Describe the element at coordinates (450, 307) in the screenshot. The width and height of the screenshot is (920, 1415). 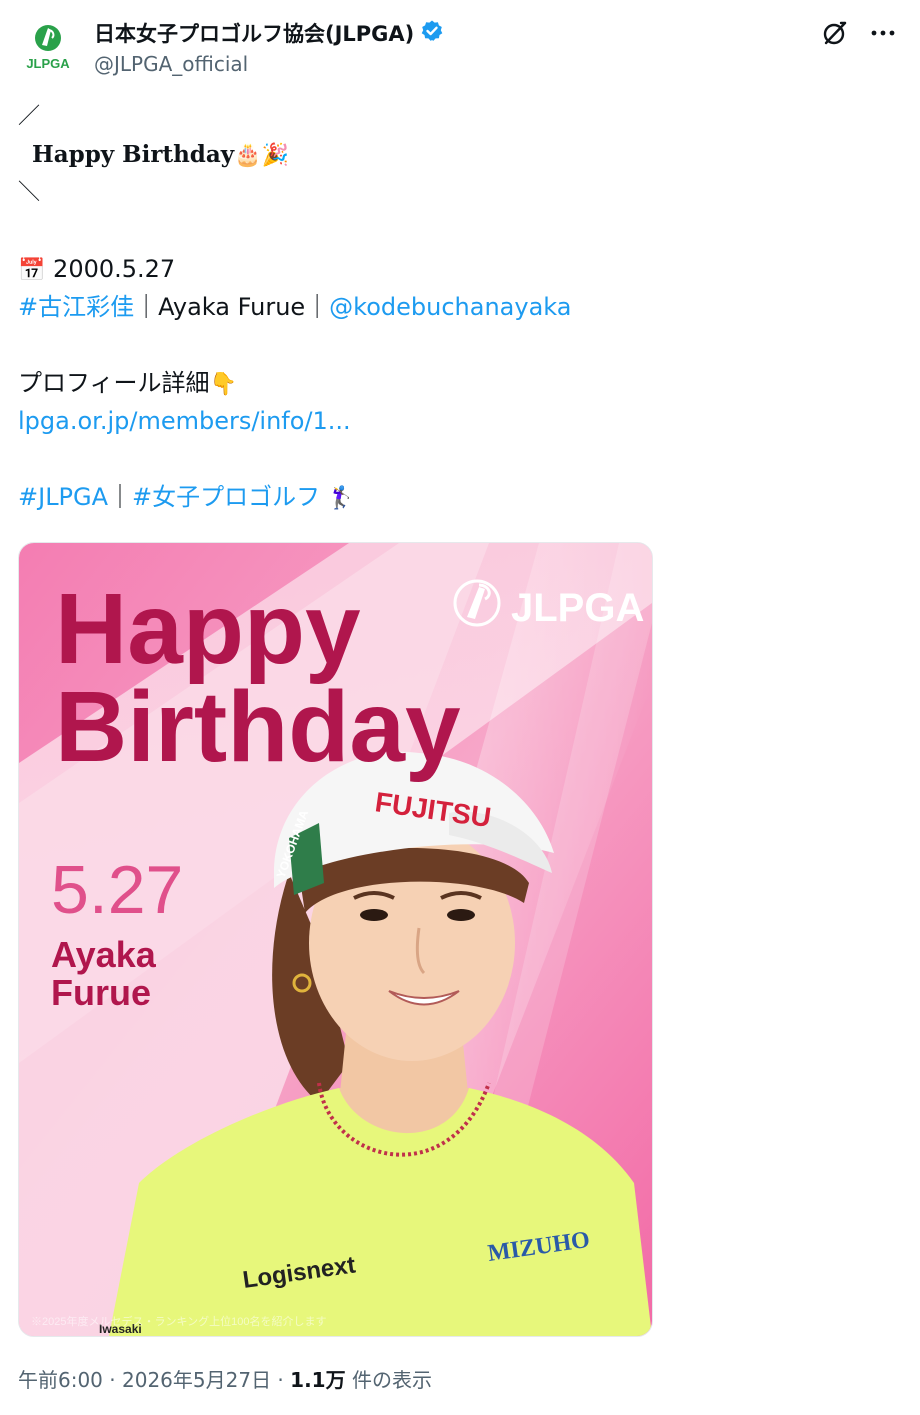
I see `mention-link: @kodebuchanayaka` at that location.